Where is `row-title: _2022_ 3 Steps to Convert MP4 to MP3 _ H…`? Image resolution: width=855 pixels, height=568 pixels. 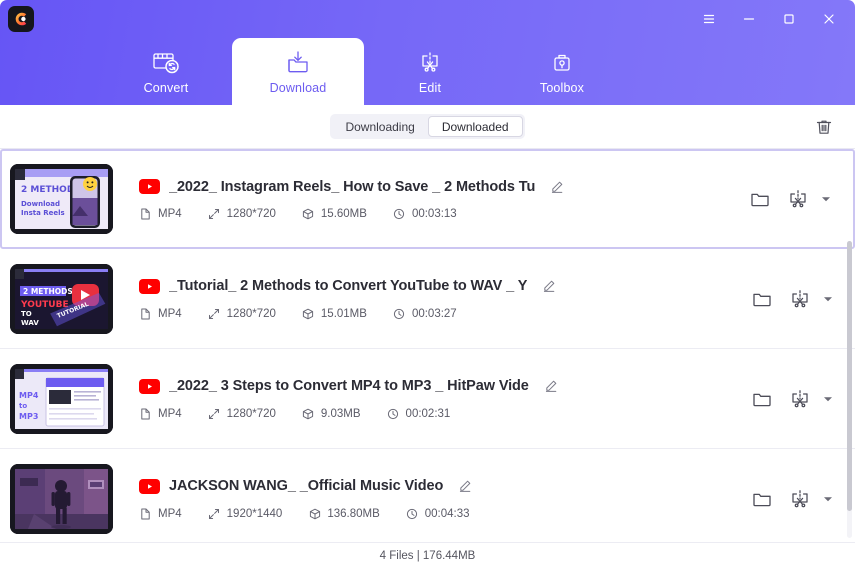 row-title: _2022_ 3 Steps to Convert MP4 to MP3 _ H… is located at coordinates (349, 386).